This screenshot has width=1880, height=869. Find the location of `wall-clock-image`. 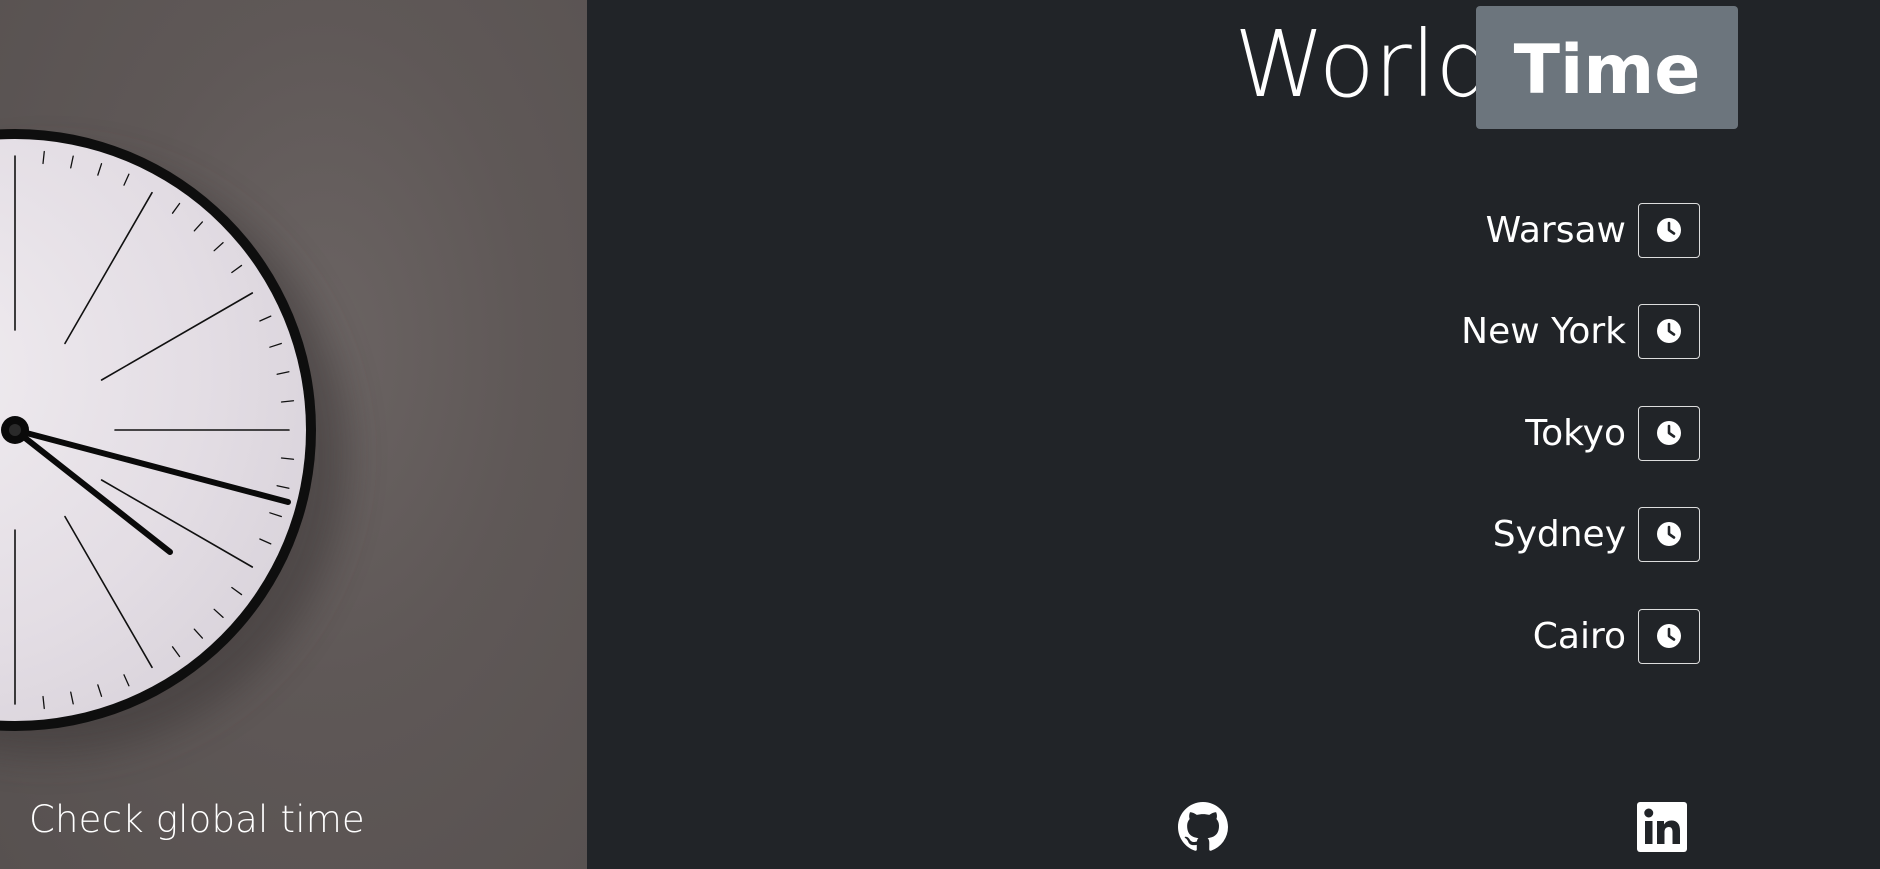

wall-clock-image is located at coordinates (174, 442).